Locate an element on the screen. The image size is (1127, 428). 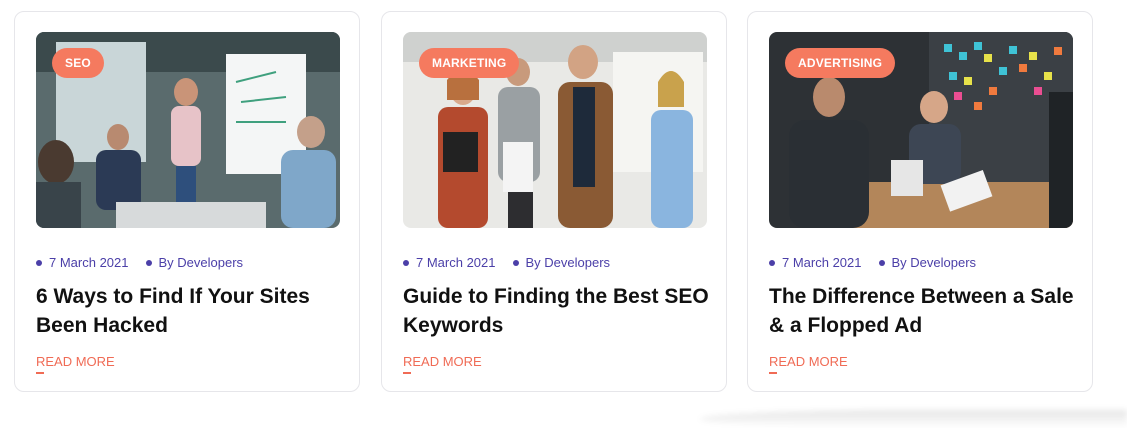
post-title: Guide to Finding the Best SEO Keywords is located at coordinates (558, 311).